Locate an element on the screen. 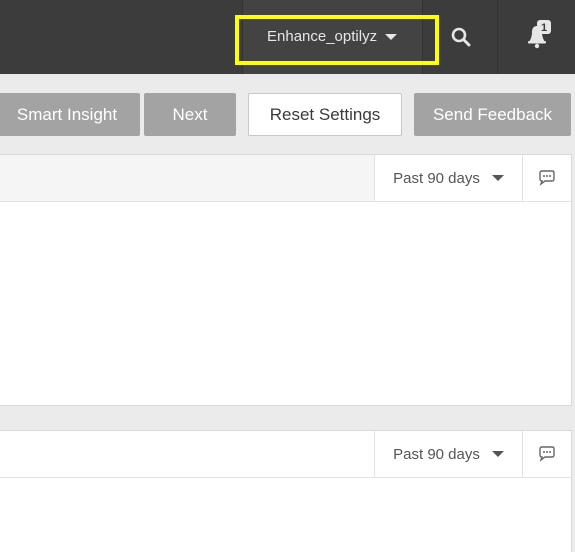  smart-insight-label: Smart Insight is located at coordinates (67, 114).